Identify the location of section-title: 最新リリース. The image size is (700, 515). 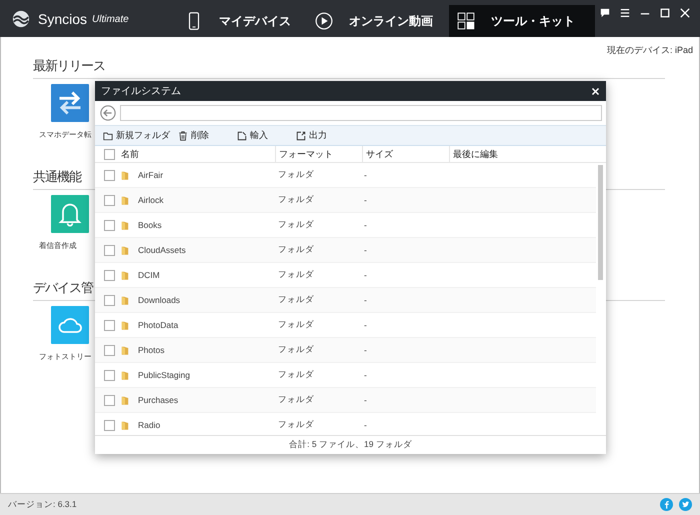
(349, 68).